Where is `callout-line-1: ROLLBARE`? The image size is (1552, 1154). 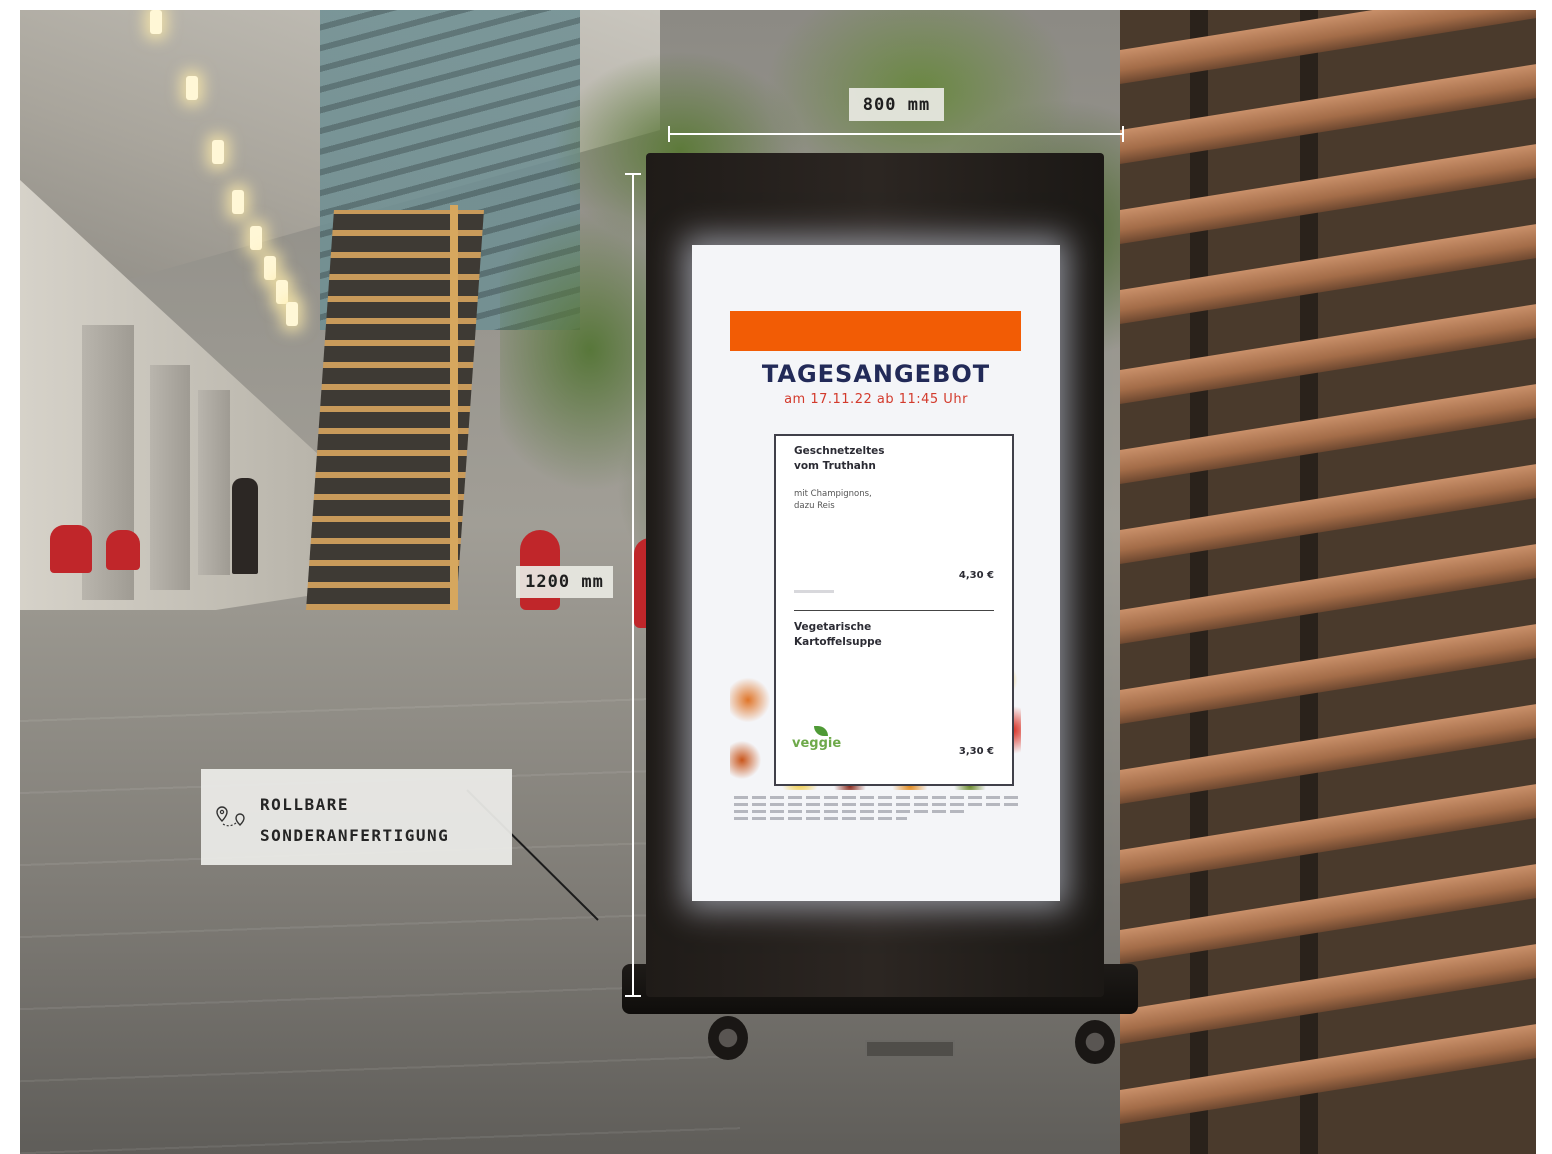
callout-line-1: ROLLBARE is located at coordinates (305, 804).